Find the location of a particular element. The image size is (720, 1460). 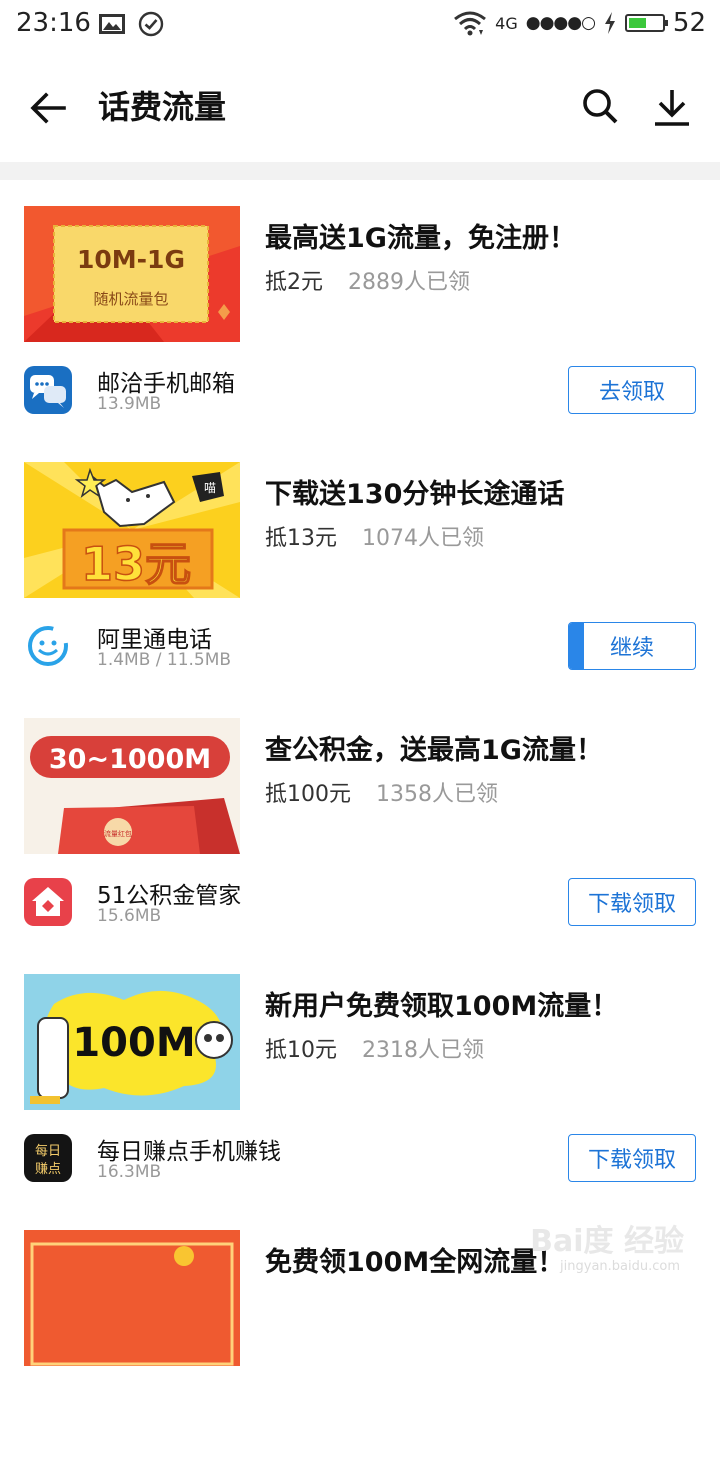

app-icon-text: 每日 is located at coordinates (48, 1151).